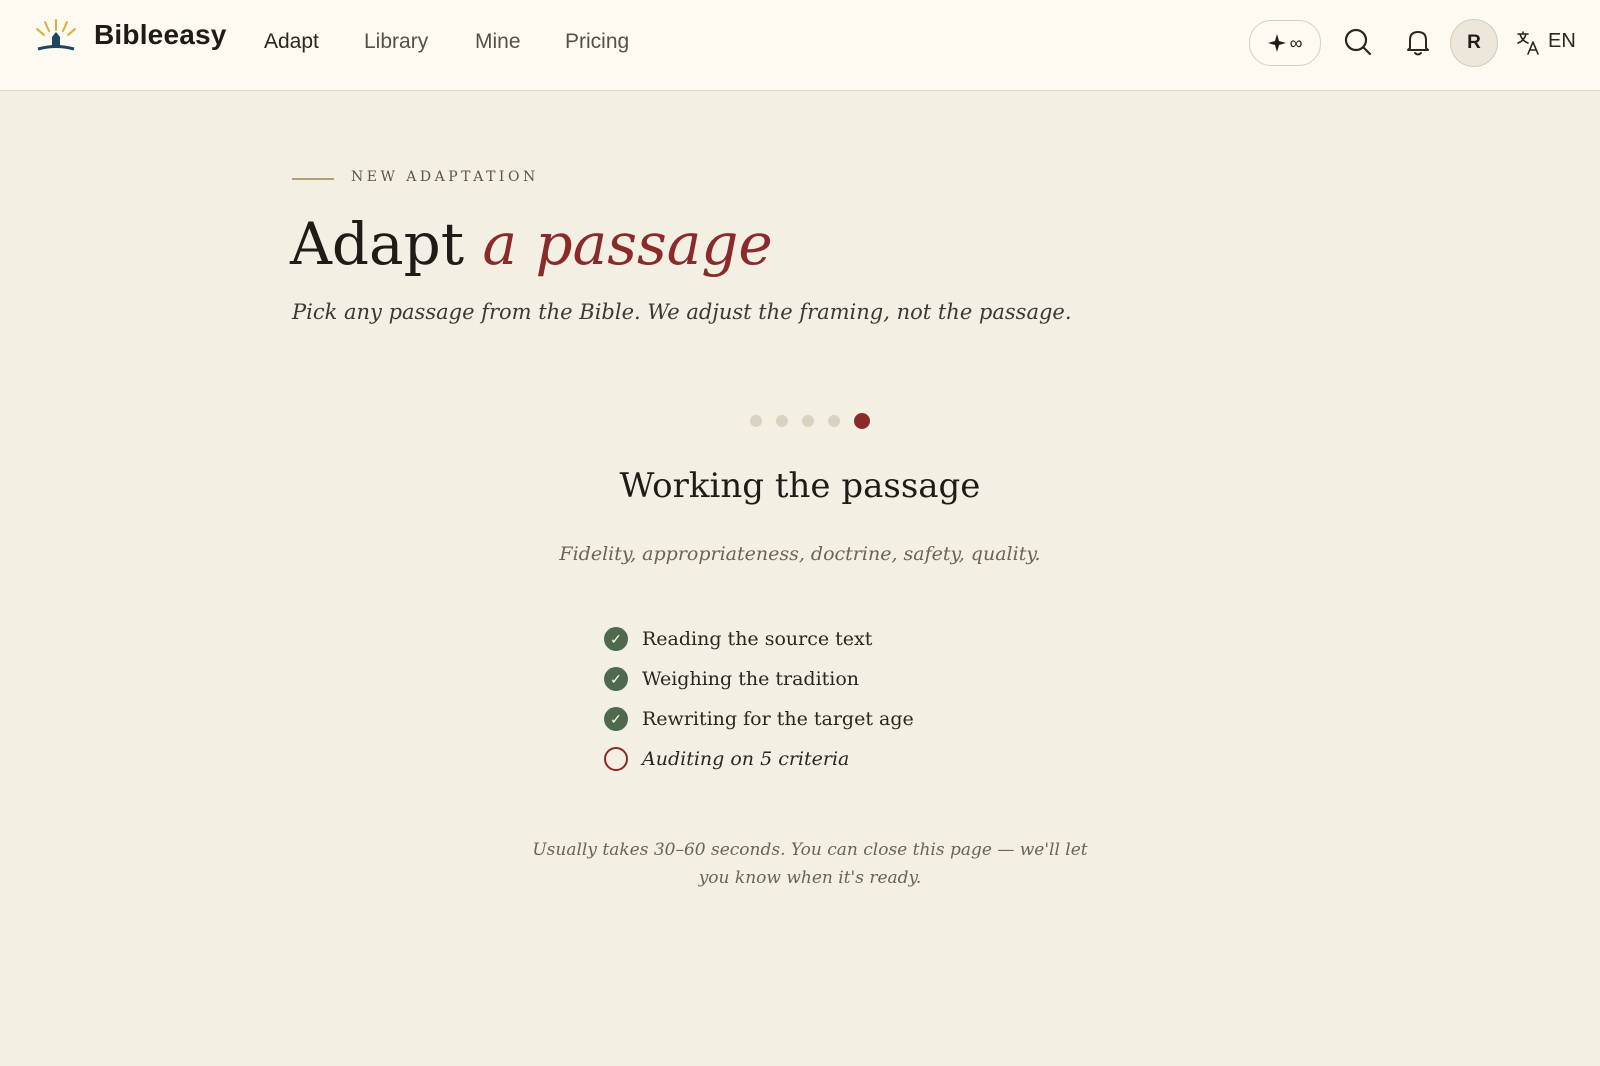  What do you see at coordinates (377, 244) in the screenshot?
I see `page-title-plain: Adapt` at bounding box center [377, 244].